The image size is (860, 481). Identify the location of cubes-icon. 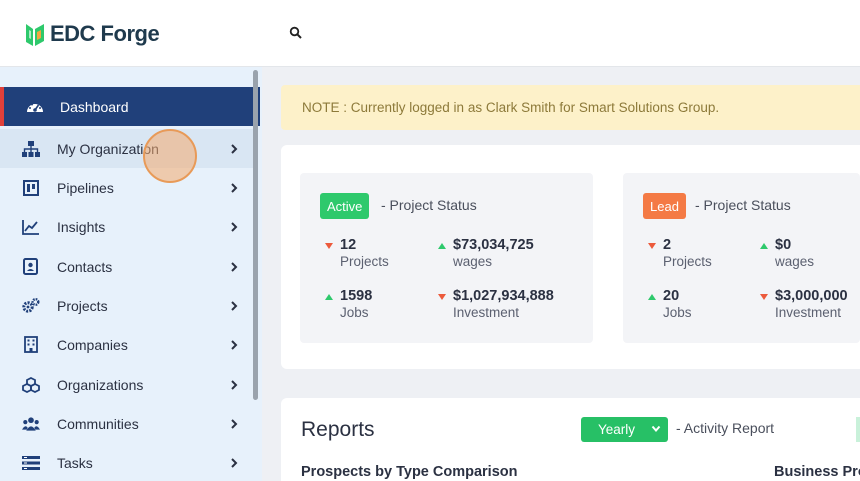
(31, 385).